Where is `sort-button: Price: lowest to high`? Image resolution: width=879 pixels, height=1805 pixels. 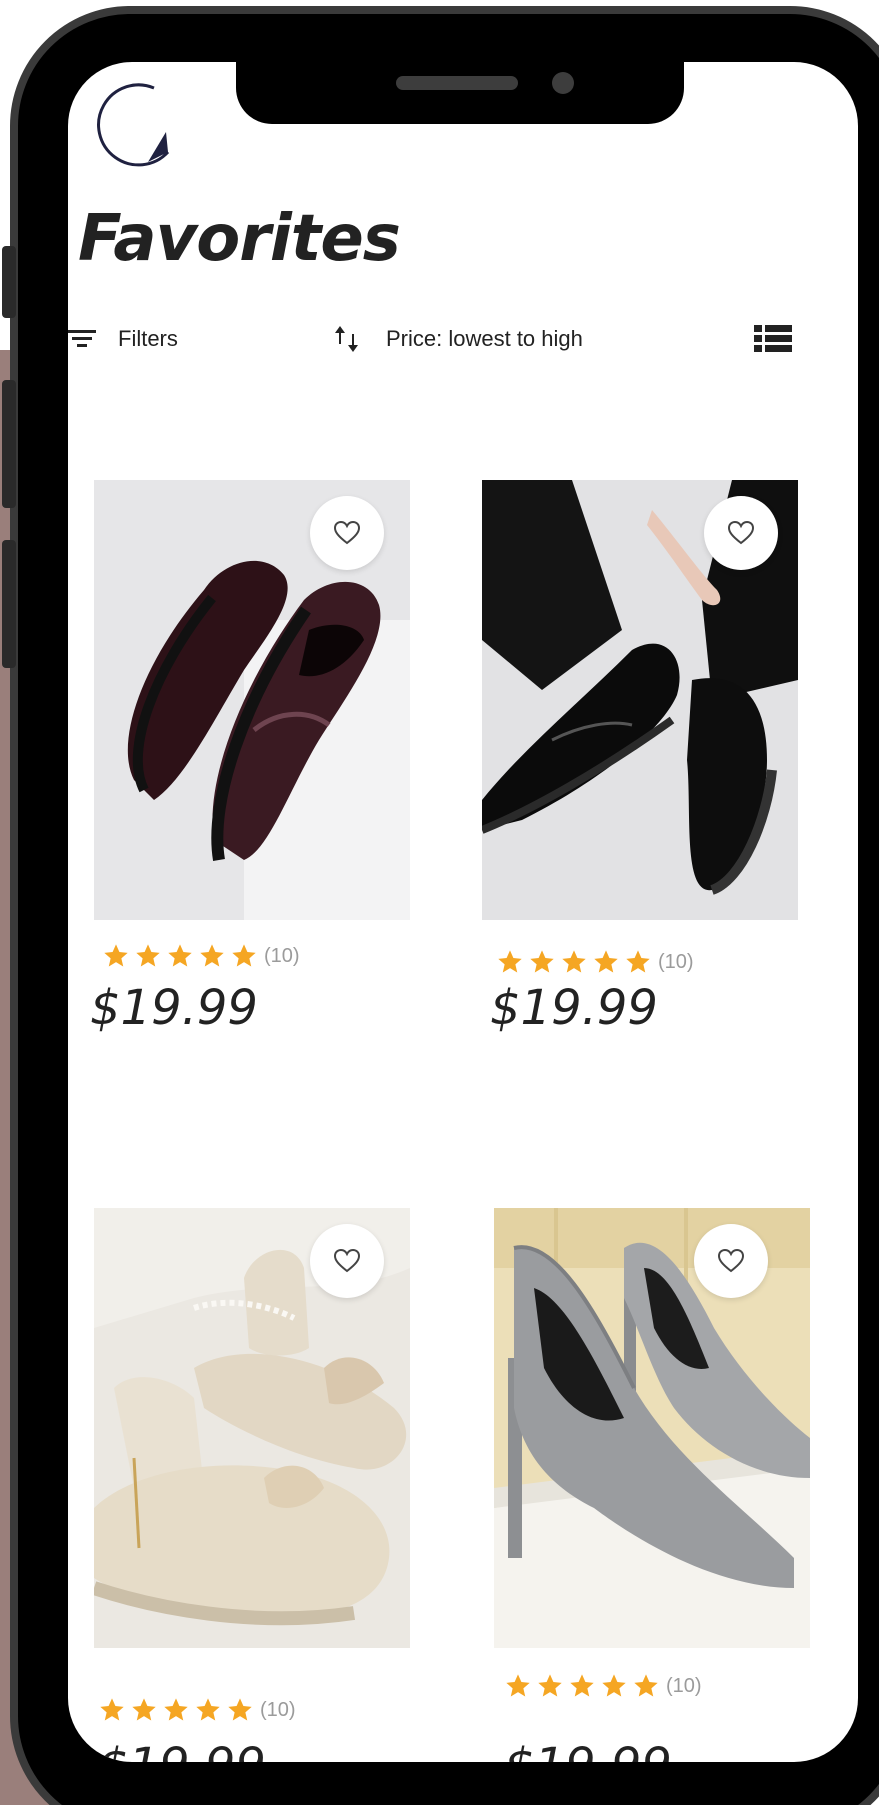 sort-button: Price: lowest to high is located at coordinates (457, 339).